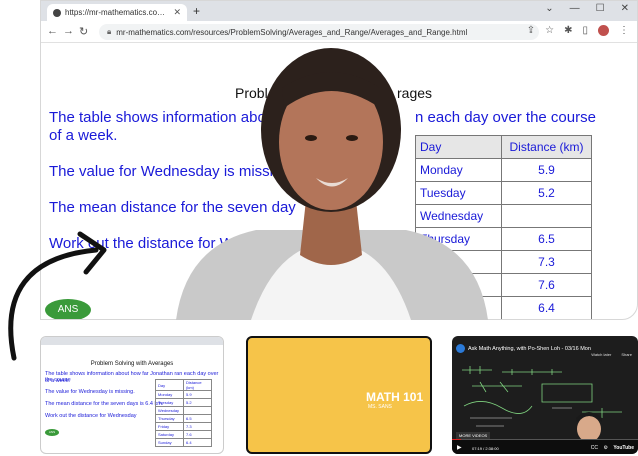  What do you see at coordinates (169, 418) in the screenshot?
I see `cell-day: Thursday` at bounding box center [169, 418].